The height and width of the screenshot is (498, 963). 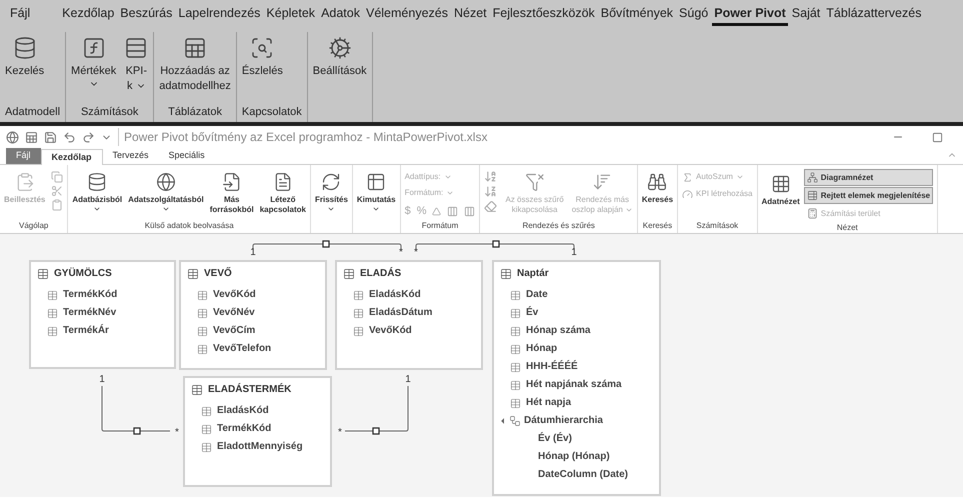 I want to click on ribbon-button: Adatszolgáltatásból, so click(x=166, y=191).